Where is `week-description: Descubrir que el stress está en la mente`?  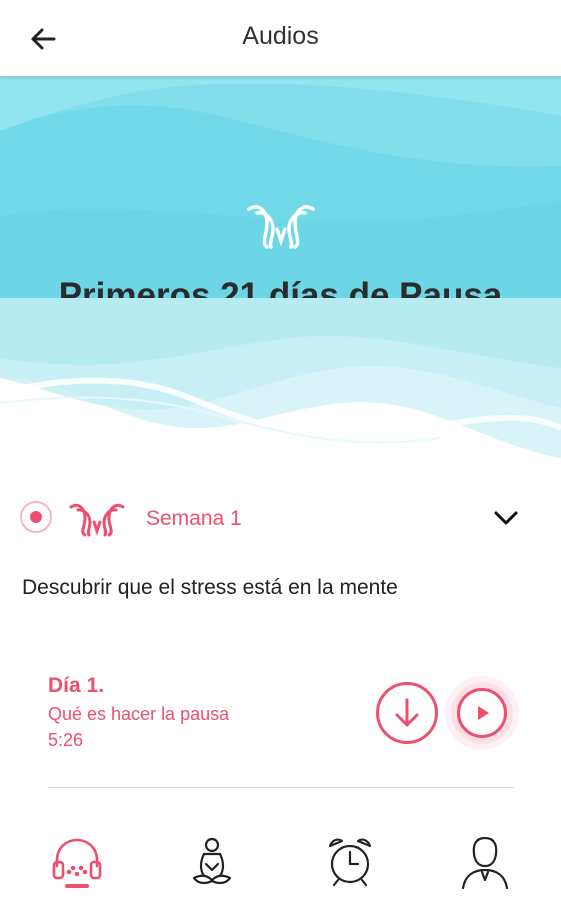
week-description: Descubrir que el stress está en la mente is located at coordinates (210, 587).